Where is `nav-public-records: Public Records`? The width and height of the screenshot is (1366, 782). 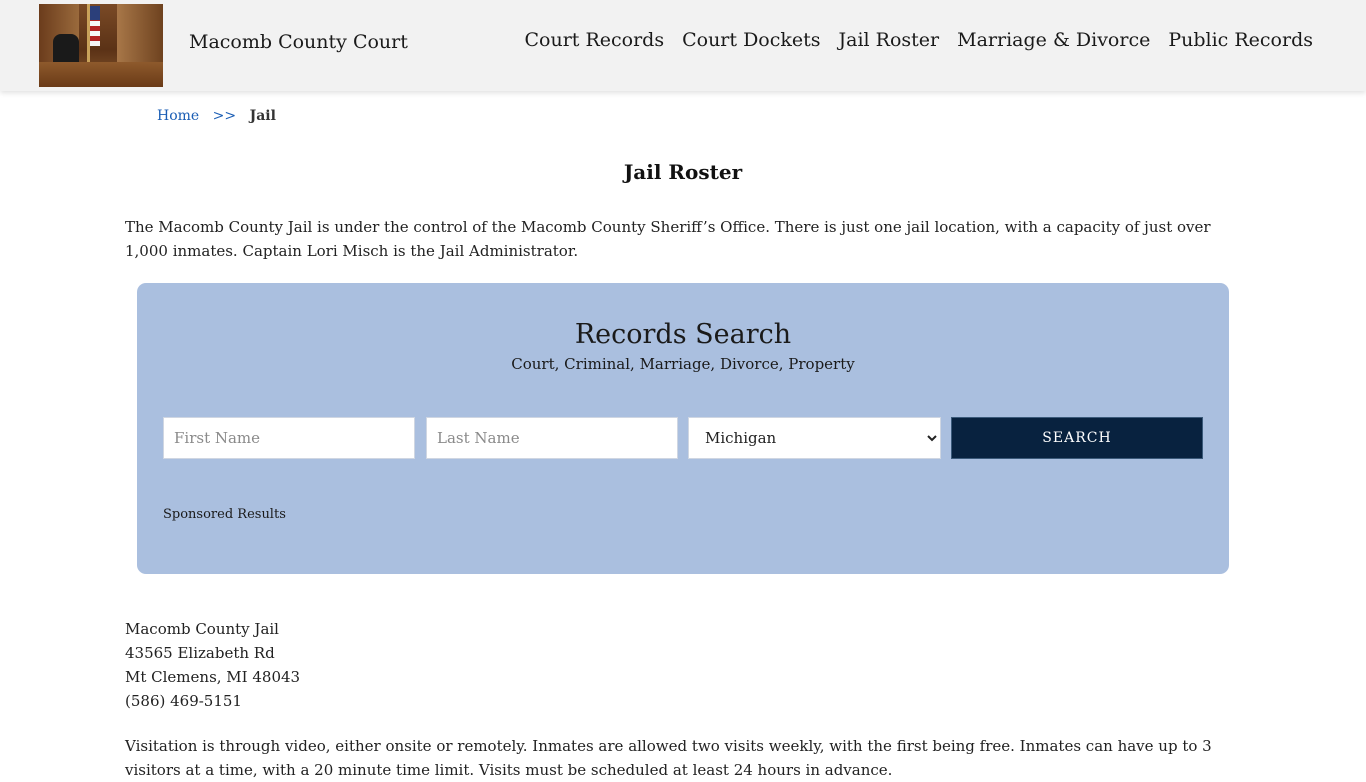 nav-public-records: Public Records is located at coordinates (1240, 40).